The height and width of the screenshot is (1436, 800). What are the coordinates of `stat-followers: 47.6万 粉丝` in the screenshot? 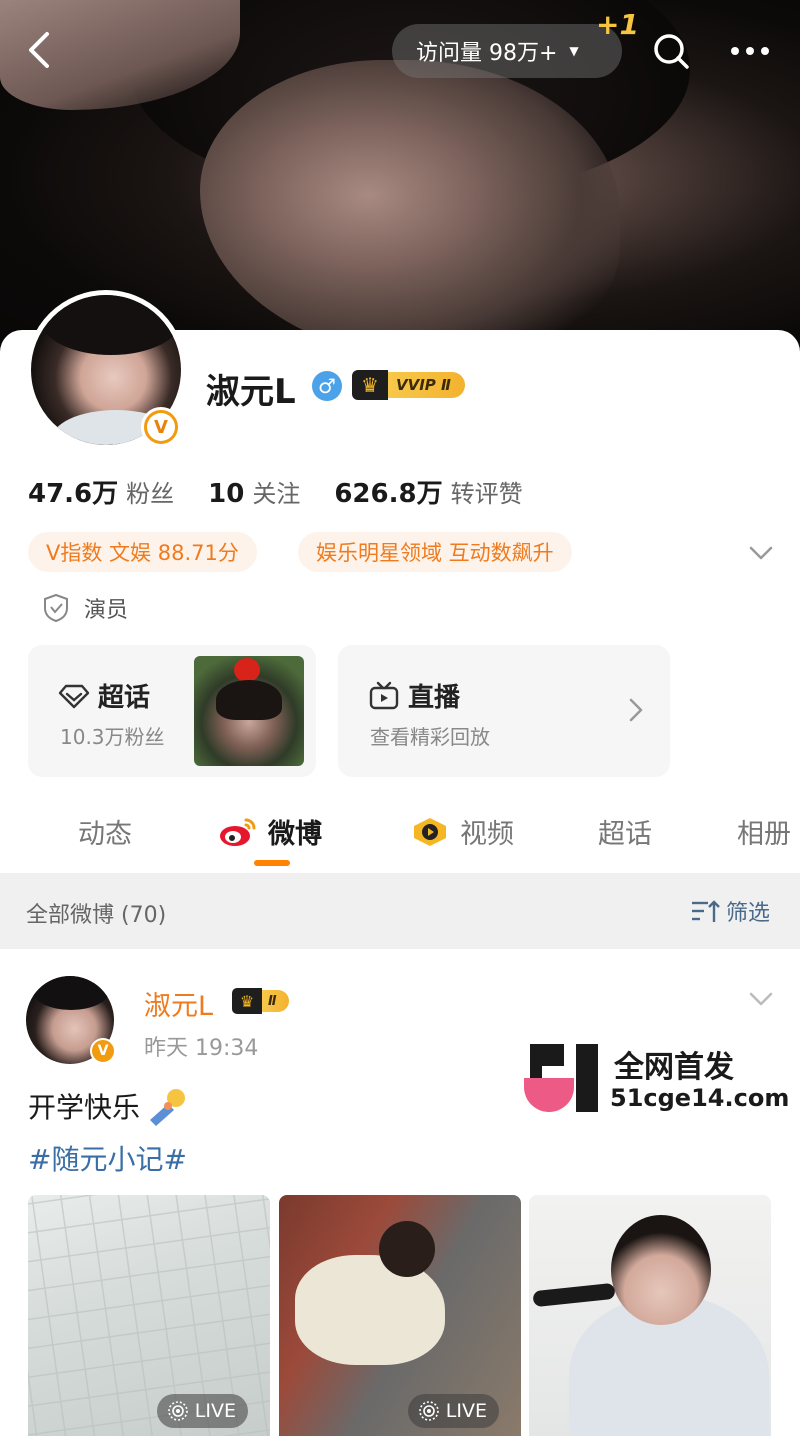 It's located at (101, 491).